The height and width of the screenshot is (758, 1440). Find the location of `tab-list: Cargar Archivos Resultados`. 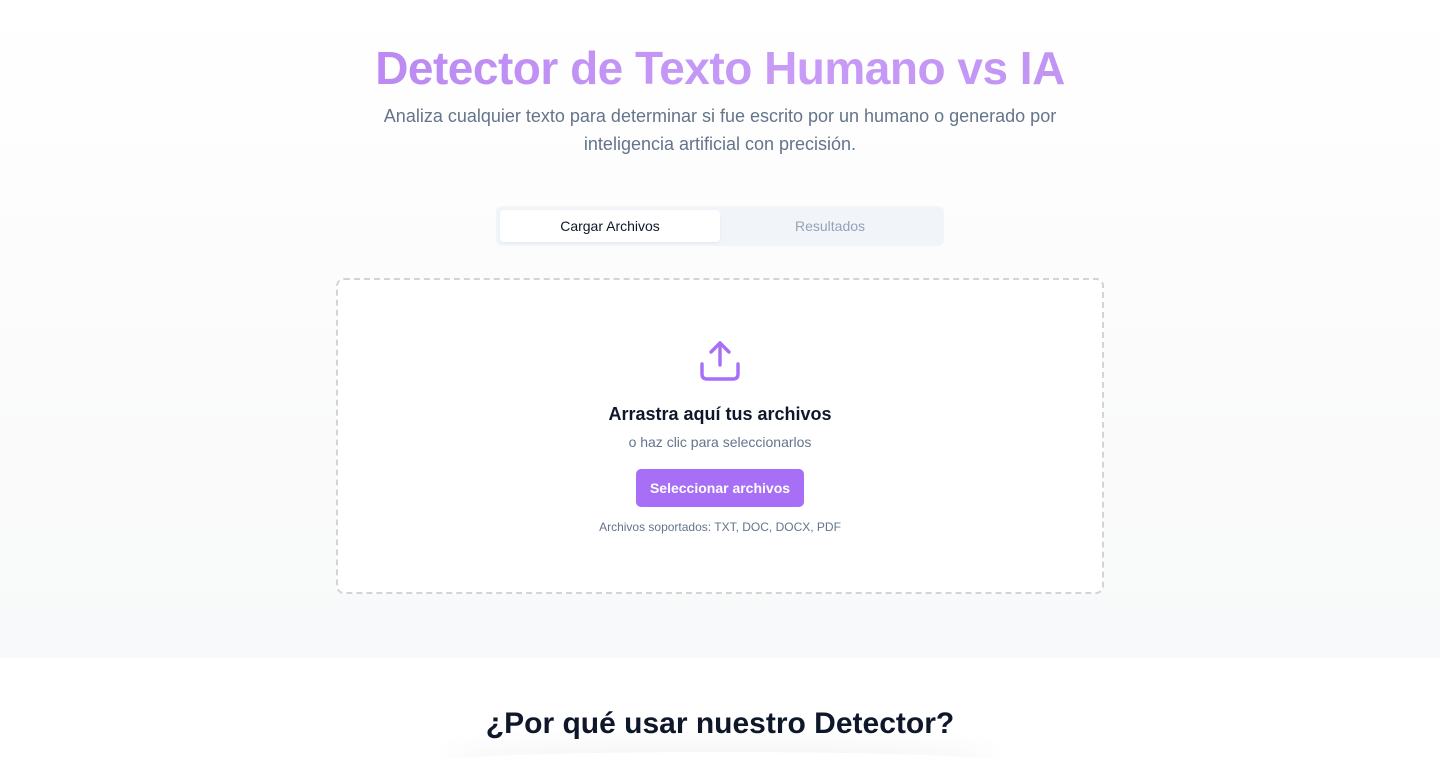

tab-list: Cargar Archivos Resultados is located at coordinates (720, 226).